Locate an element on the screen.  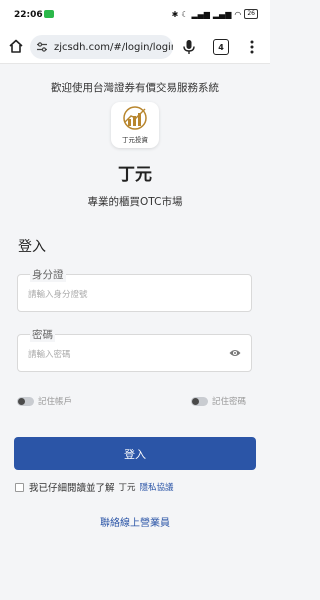
battery-icon: 26 is located at coordinates (251, 14).